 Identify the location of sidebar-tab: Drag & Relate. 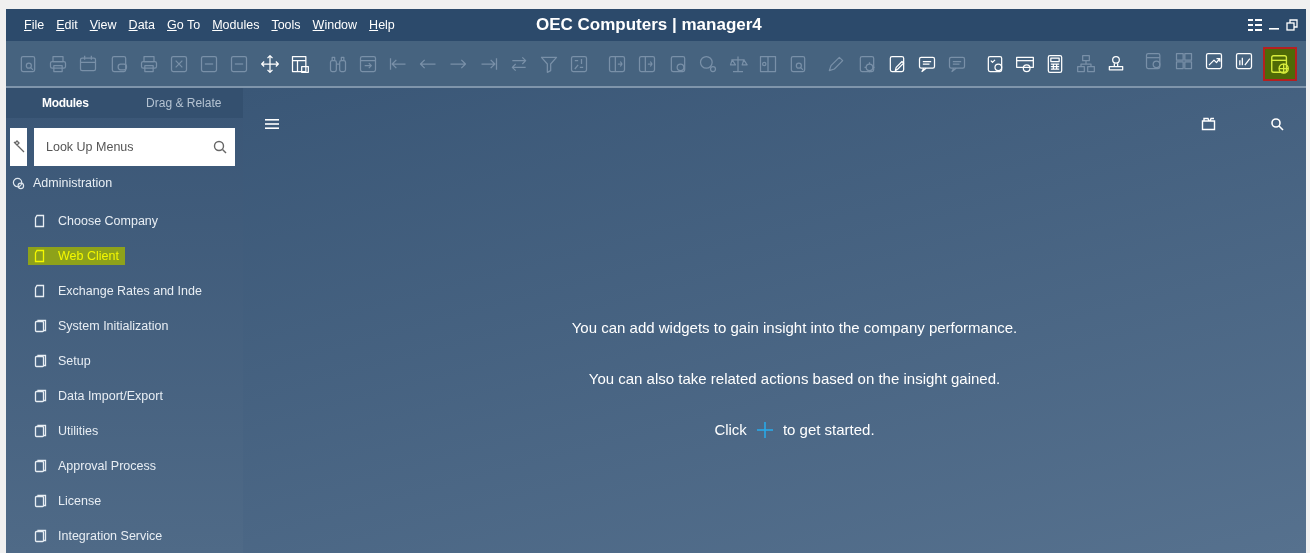
(183, 103).